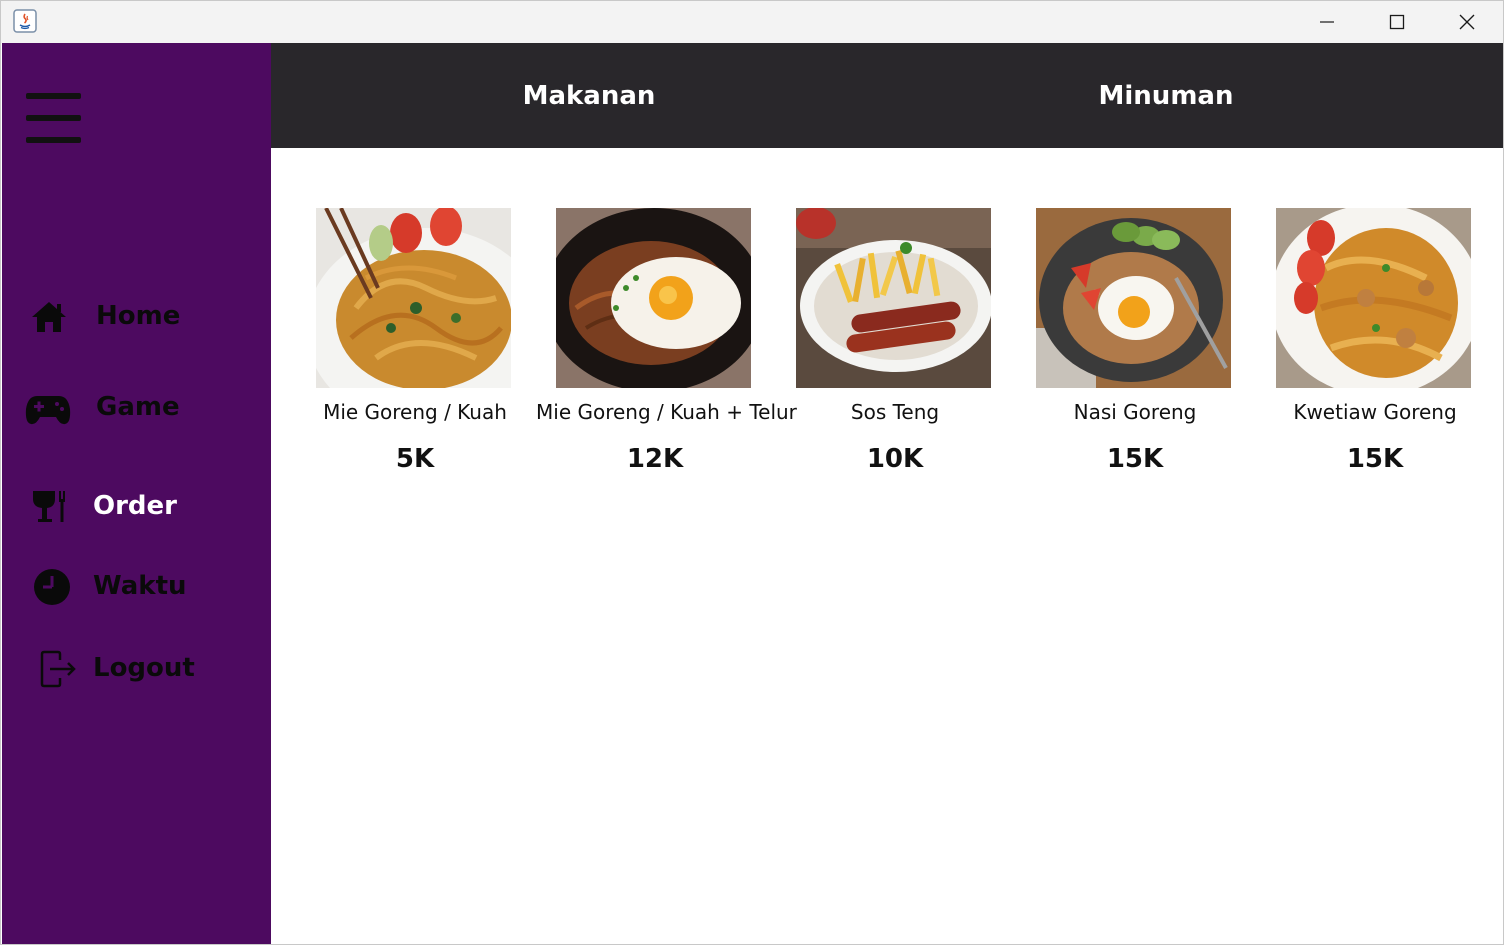 The height and width of the screenshot is (945, 1504). I want to click on menu-item-card: Mie Goreng / Kuah + Telur 12K, so click(666, 348).